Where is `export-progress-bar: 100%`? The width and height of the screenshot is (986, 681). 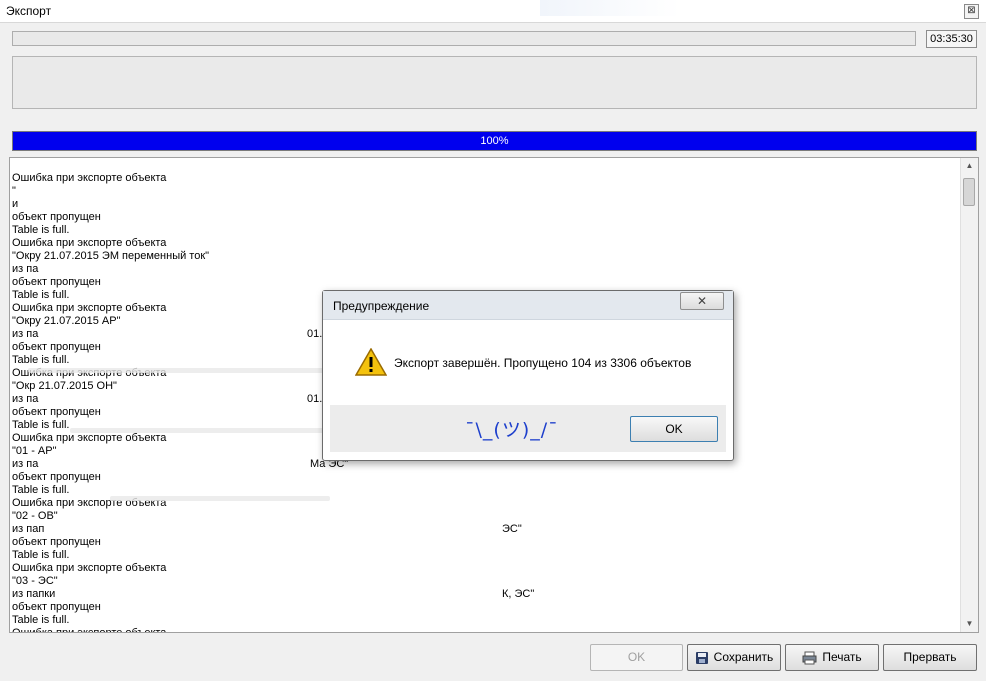
export-progress-bar: 100% is located at coordinates (494, 141).